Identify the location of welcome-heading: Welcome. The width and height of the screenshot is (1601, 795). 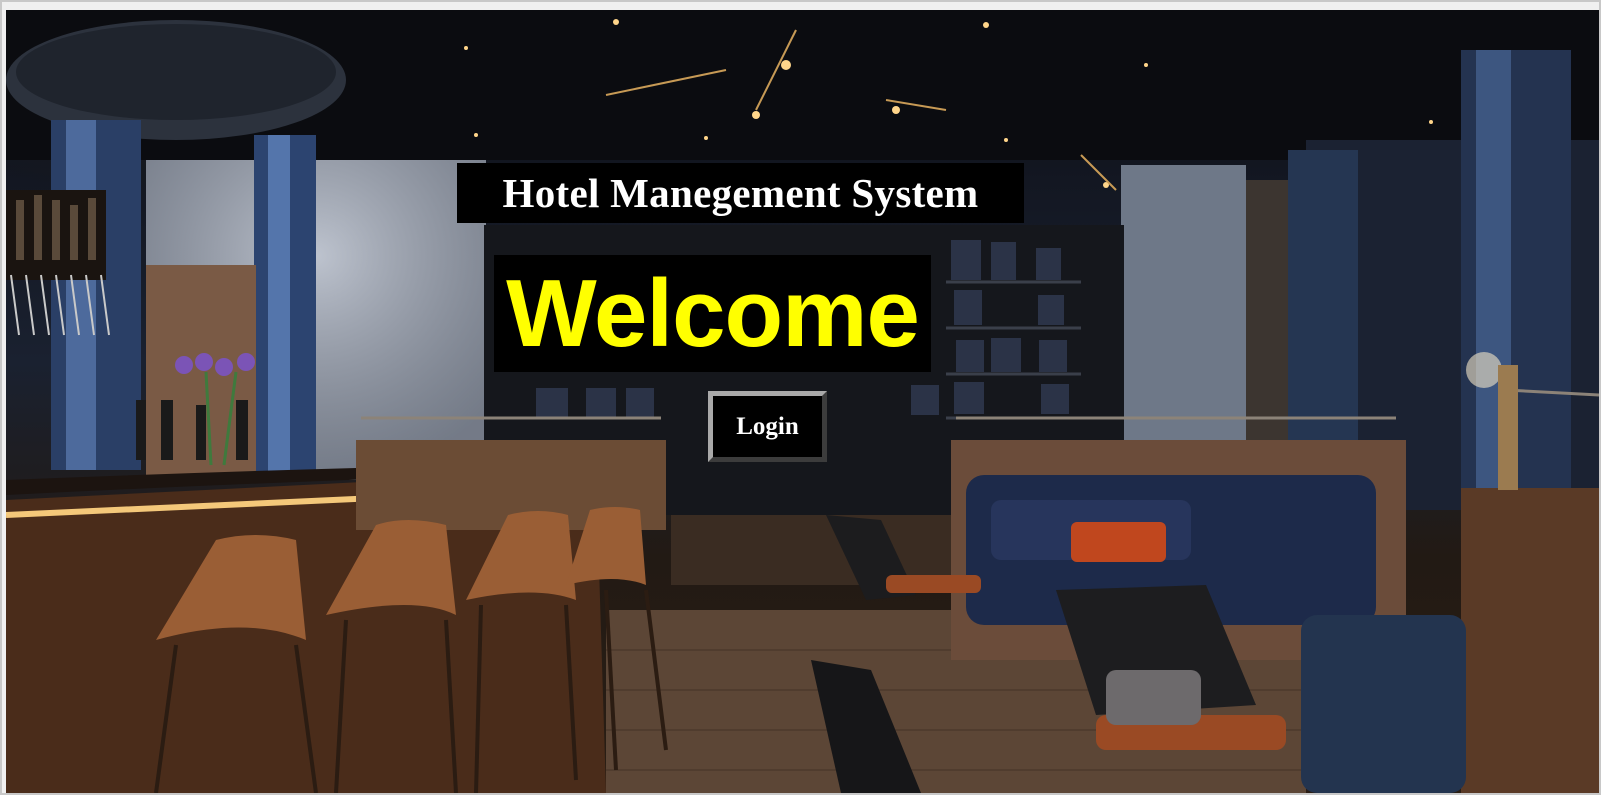
(712, 313).